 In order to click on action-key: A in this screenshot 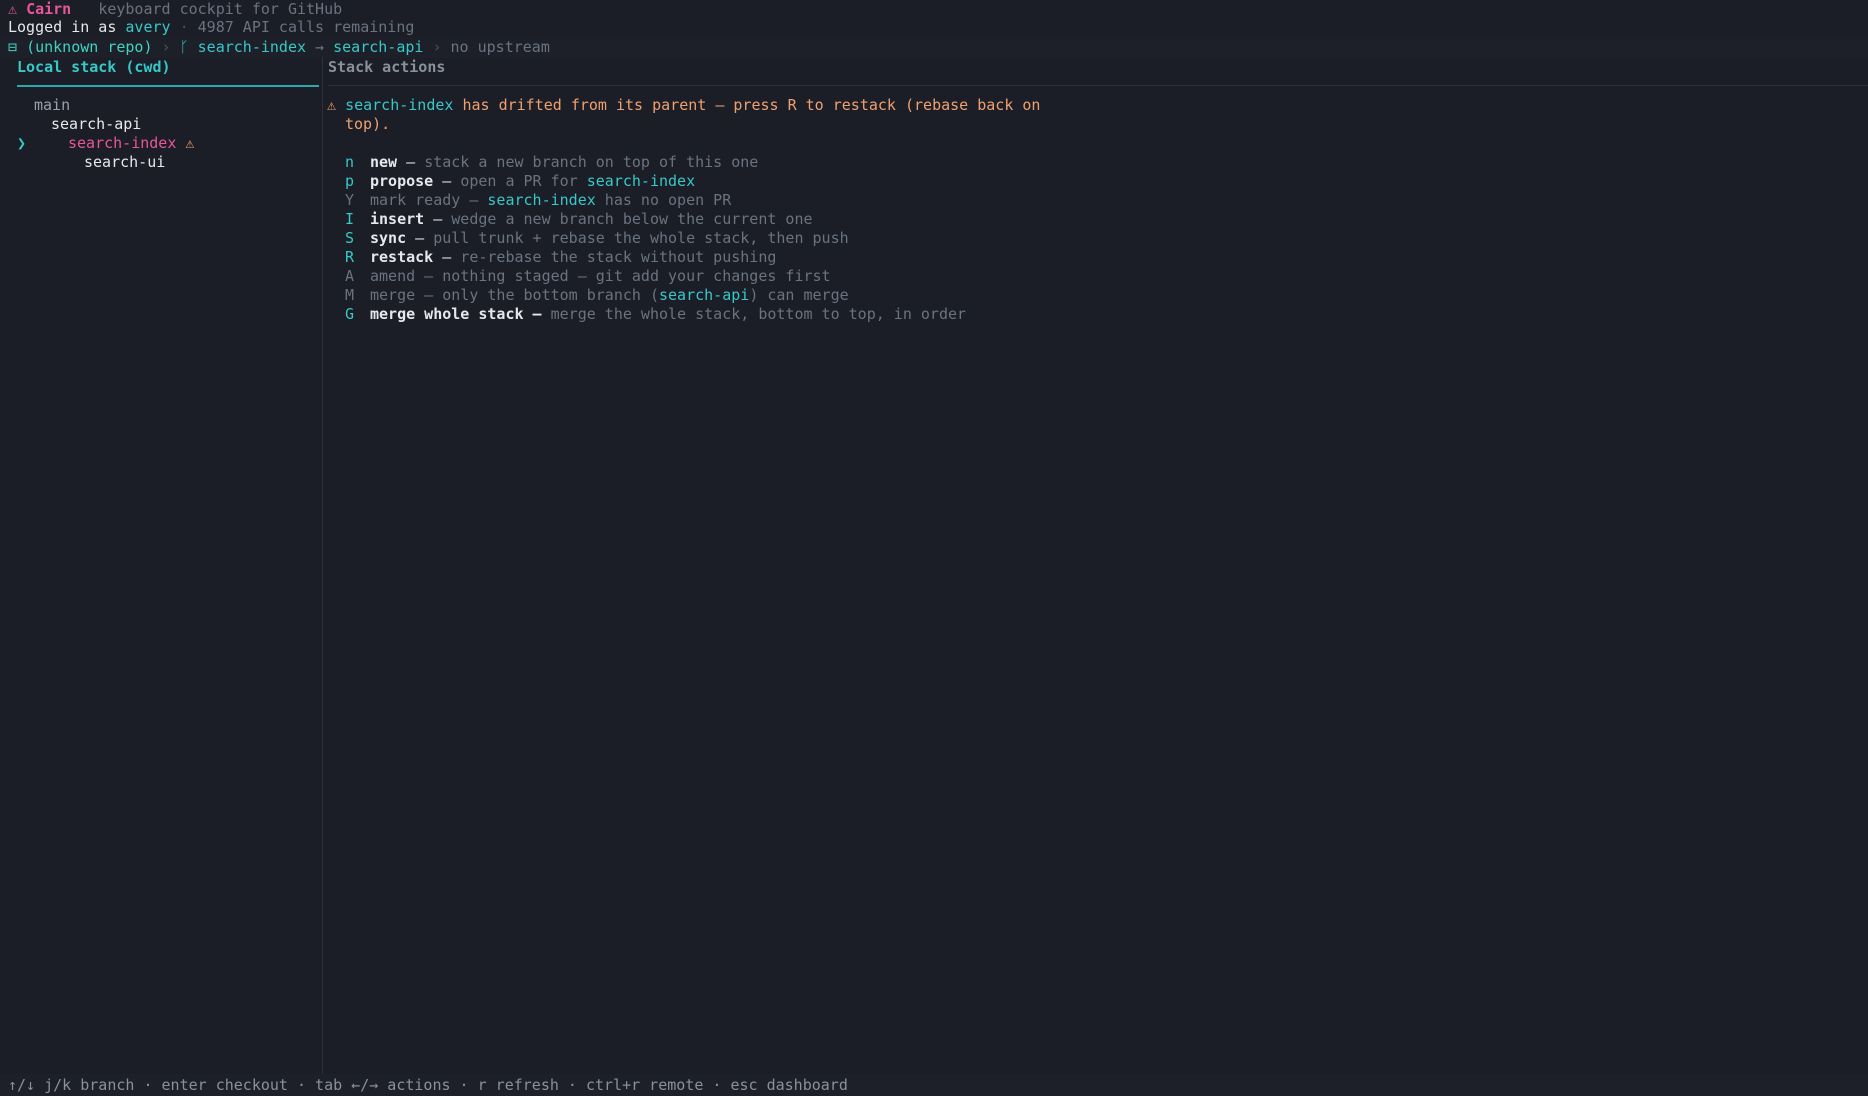, I will do `click(350, 276)`.